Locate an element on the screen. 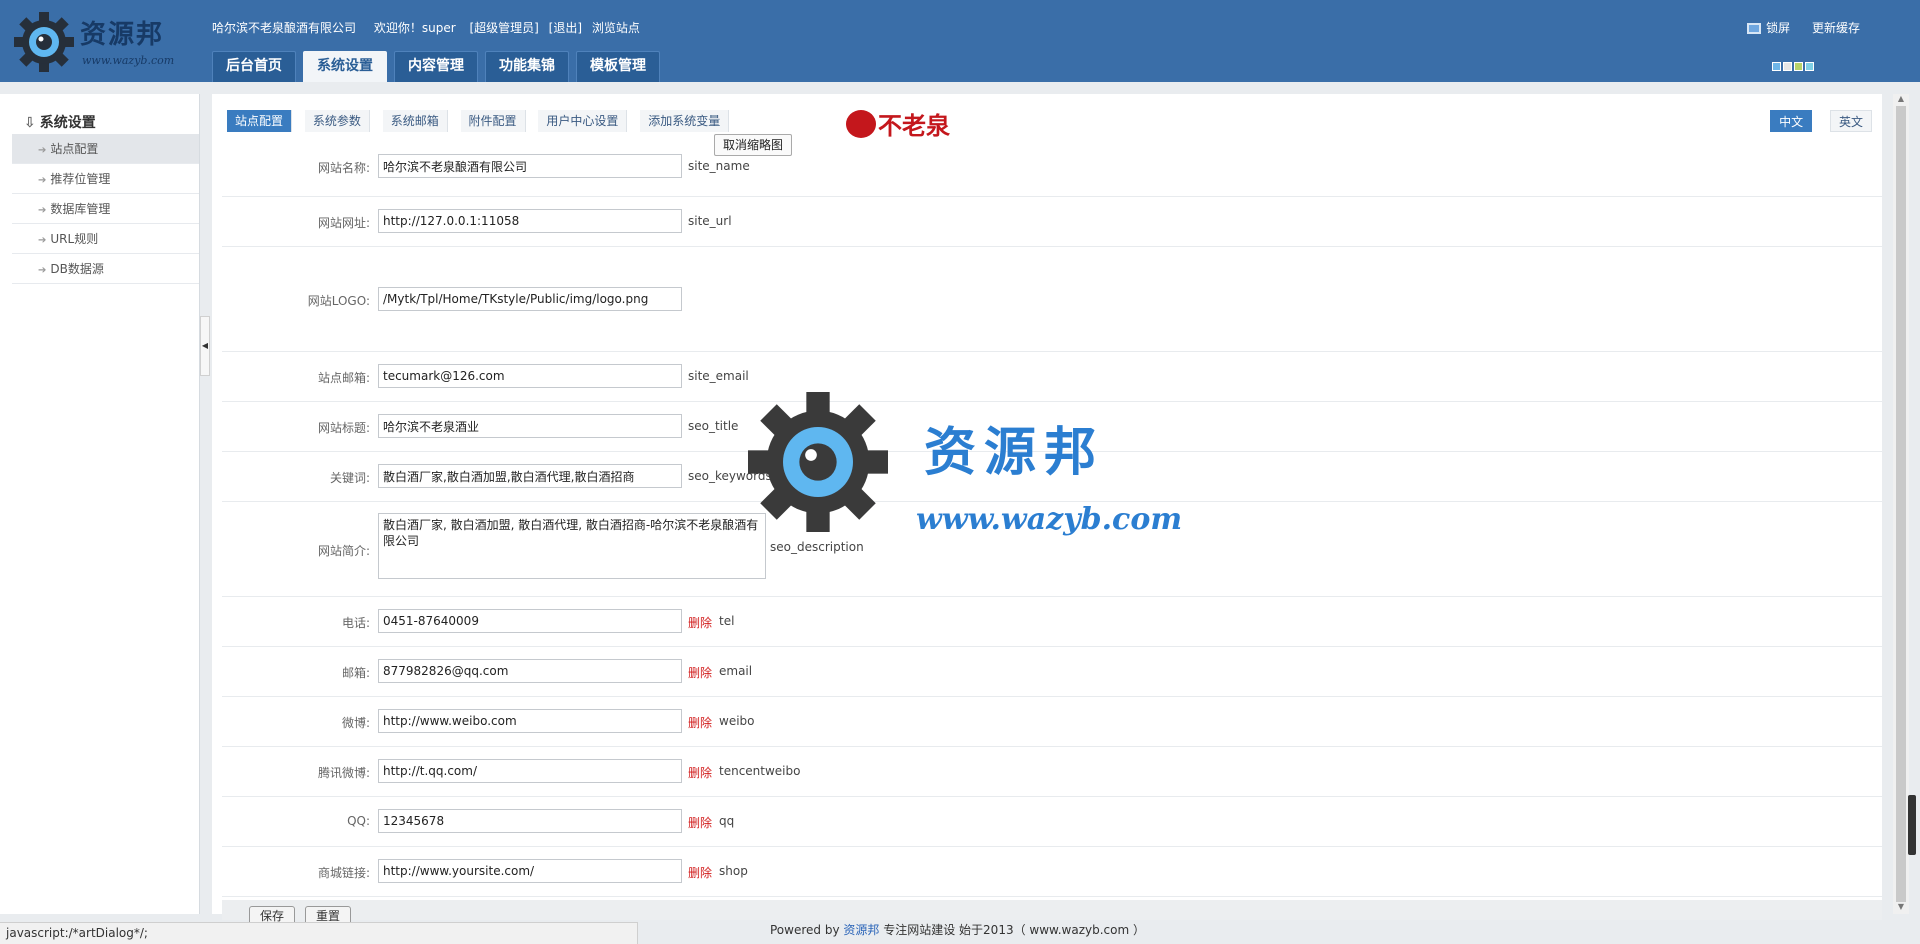 Image resolution: width=1920 pixels, height=944 pixels. field-label: 网站名称: is located at coordinates (343, 168).